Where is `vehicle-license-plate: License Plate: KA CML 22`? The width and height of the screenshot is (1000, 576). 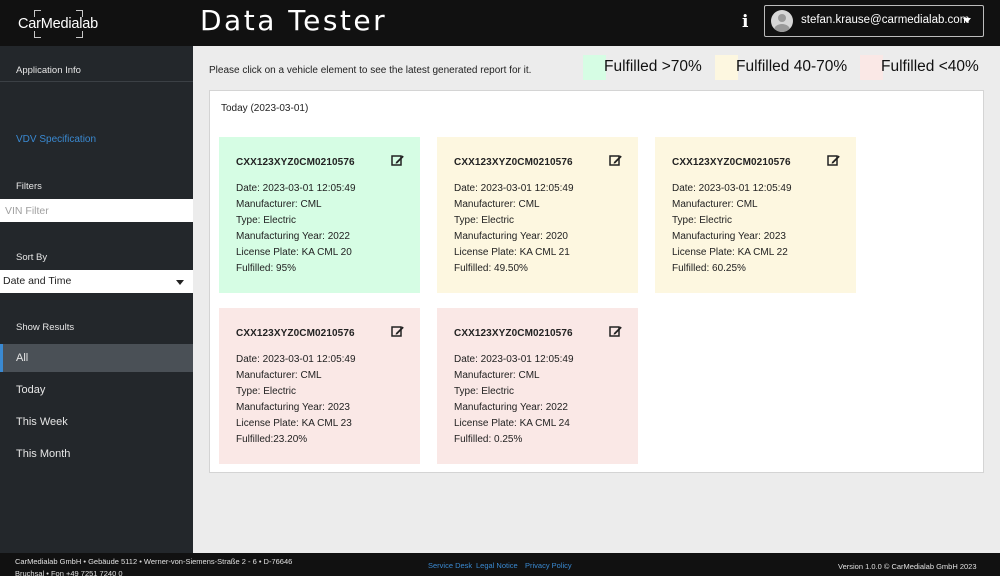 vehicle-license-plate: License Plate: KA CML 22 is located at coordinates (730, 252).